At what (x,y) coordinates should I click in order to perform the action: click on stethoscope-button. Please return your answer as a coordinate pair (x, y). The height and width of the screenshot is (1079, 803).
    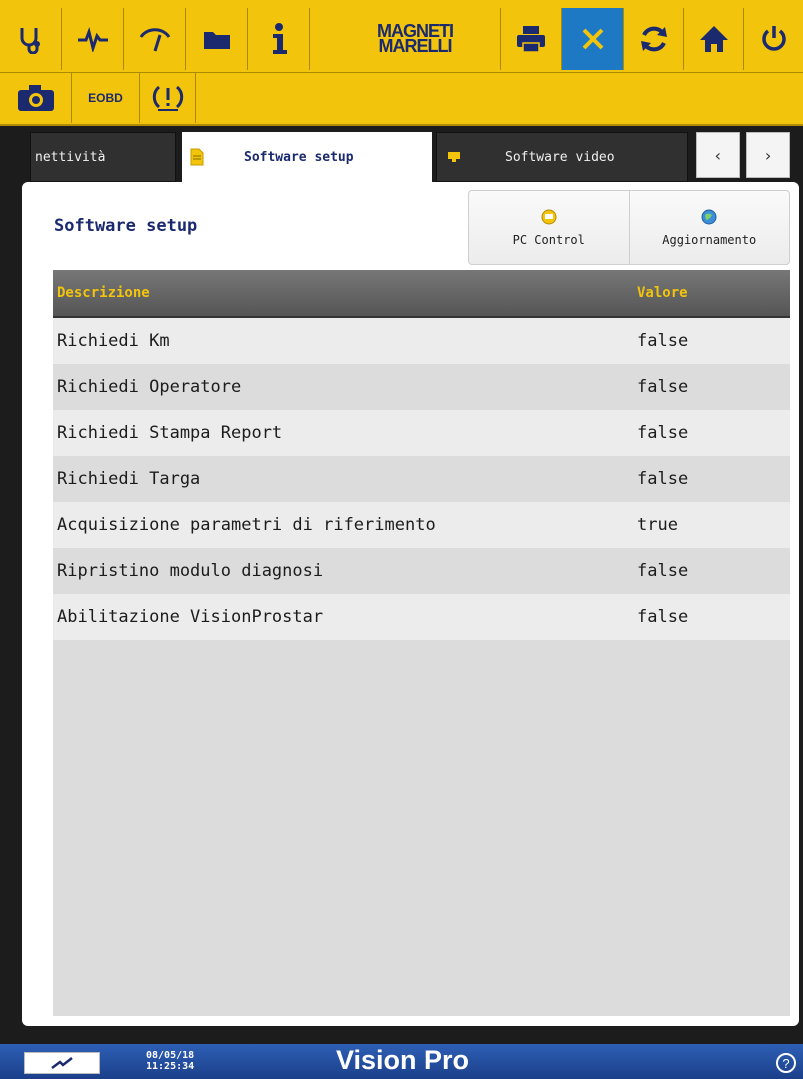
    Looking at the image, I should click on (31, 39).